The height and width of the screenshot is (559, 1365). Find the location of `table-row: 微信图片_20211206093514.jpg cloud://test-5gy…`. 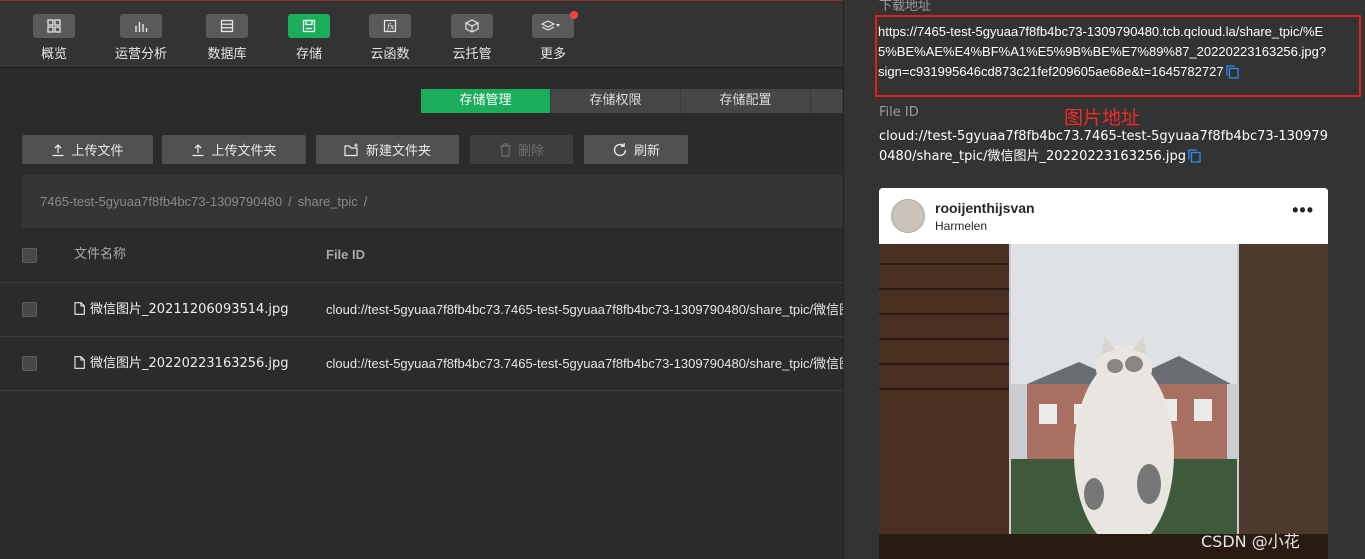

table-row: 微信图片_20211206093514.jpg cloud://test-5gy… is located at coordinates (421, 310).